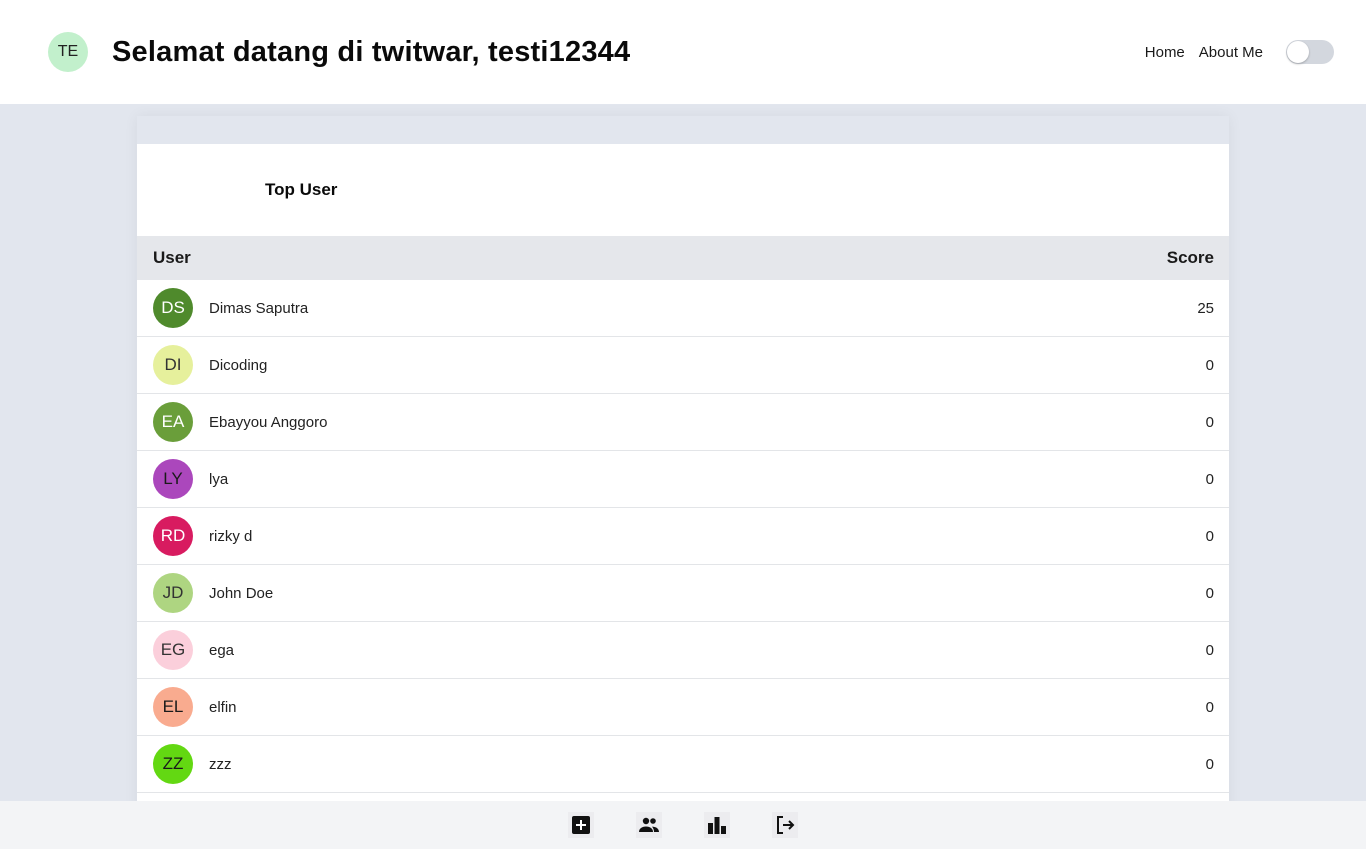 The image size is (1366, 849). What do you see at coordinates (371, 51) in the screenshot?
I see `page-title: Selamat datang di twitwar, testi12344` at bounding box center [371, 51].